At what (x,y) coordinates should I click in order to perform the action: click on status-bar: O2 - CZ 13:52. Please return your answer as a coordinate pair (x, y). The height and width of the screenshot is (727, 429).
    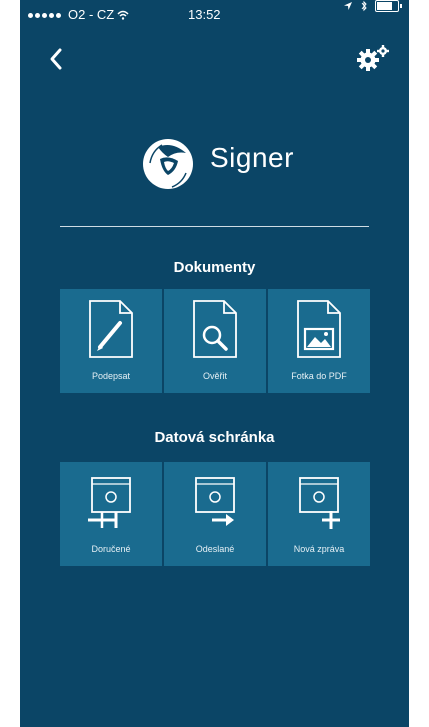
    Looking at the image, I should click on (214, 15).